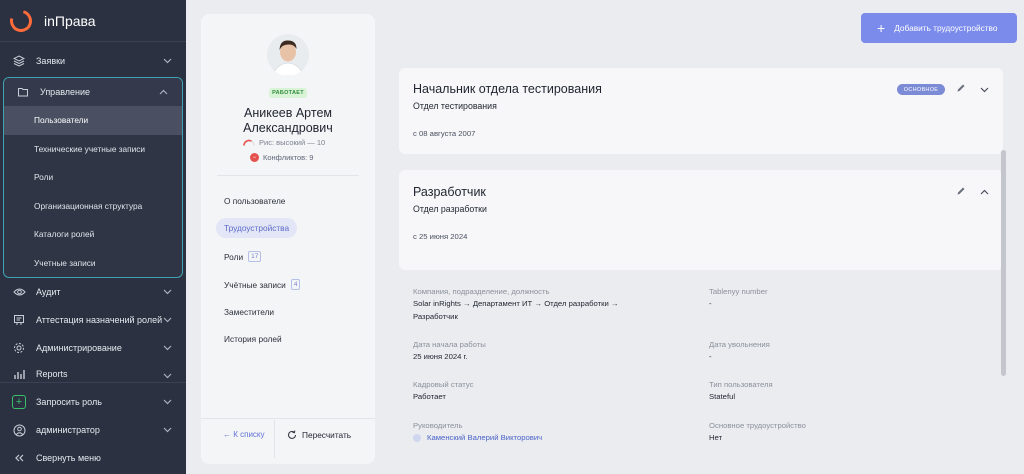 Image resolution: width=1024 pixels, height=474 pixels. I want to click on tab-label: История ролей, so click(253, 339).